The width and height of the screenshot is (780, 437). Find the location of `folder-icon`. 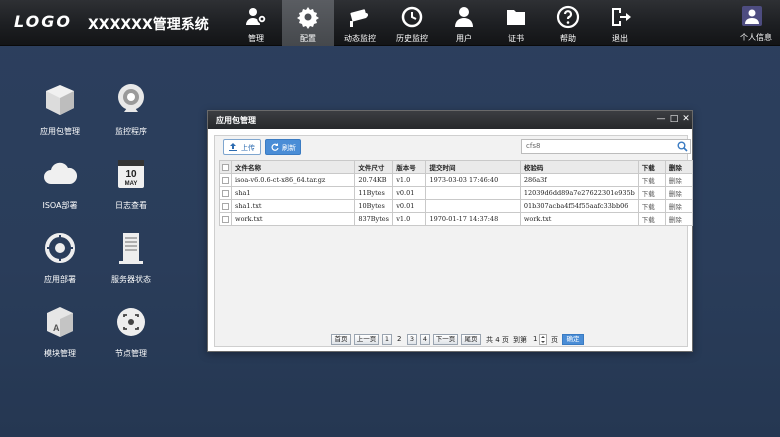

folder-icon is located at coordinates (516, 17).